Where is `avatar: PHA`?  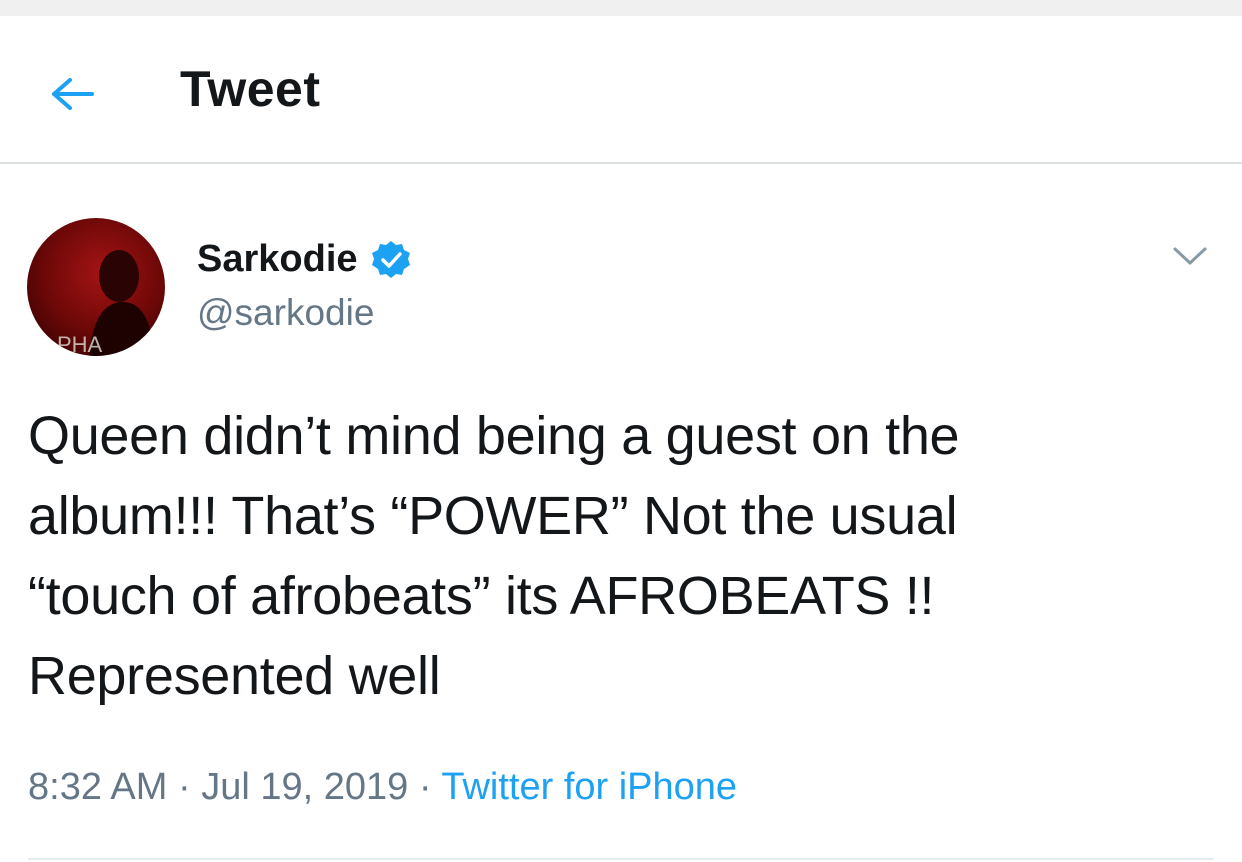 avatar: PHA is located at coordinates (96, 287).